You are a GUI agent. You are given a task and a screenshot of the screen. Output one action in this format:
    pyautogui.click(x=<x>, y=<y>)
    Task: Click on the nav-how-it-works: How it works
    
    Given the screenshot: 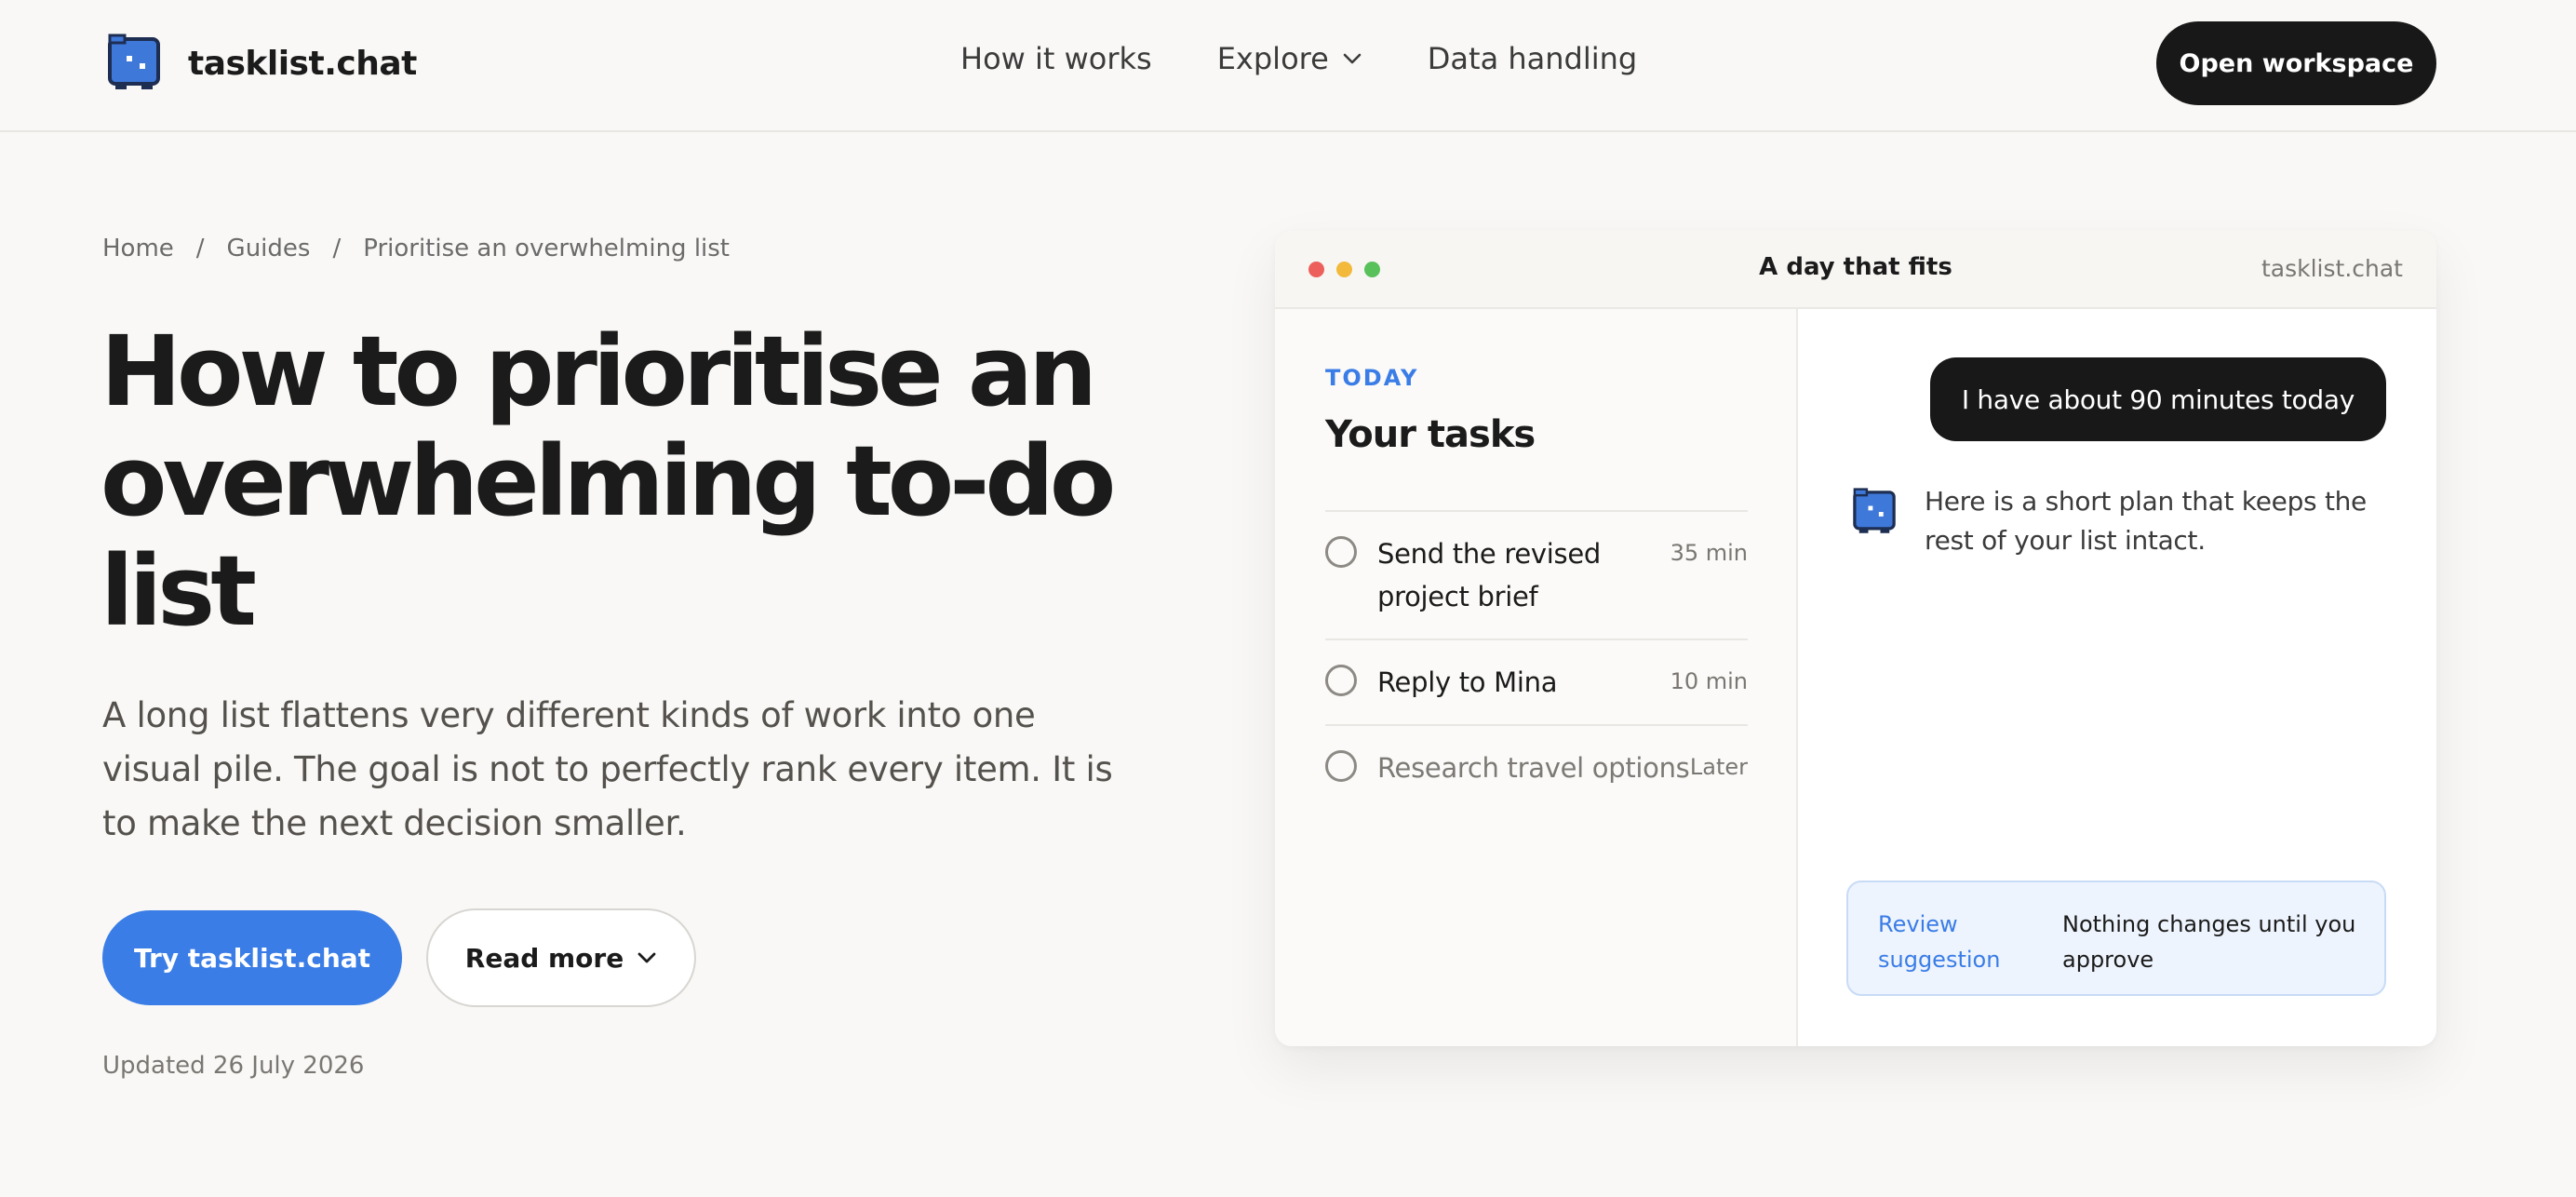 What is the action you would take?
    pyautogui.click(x=1056, y=58)
    